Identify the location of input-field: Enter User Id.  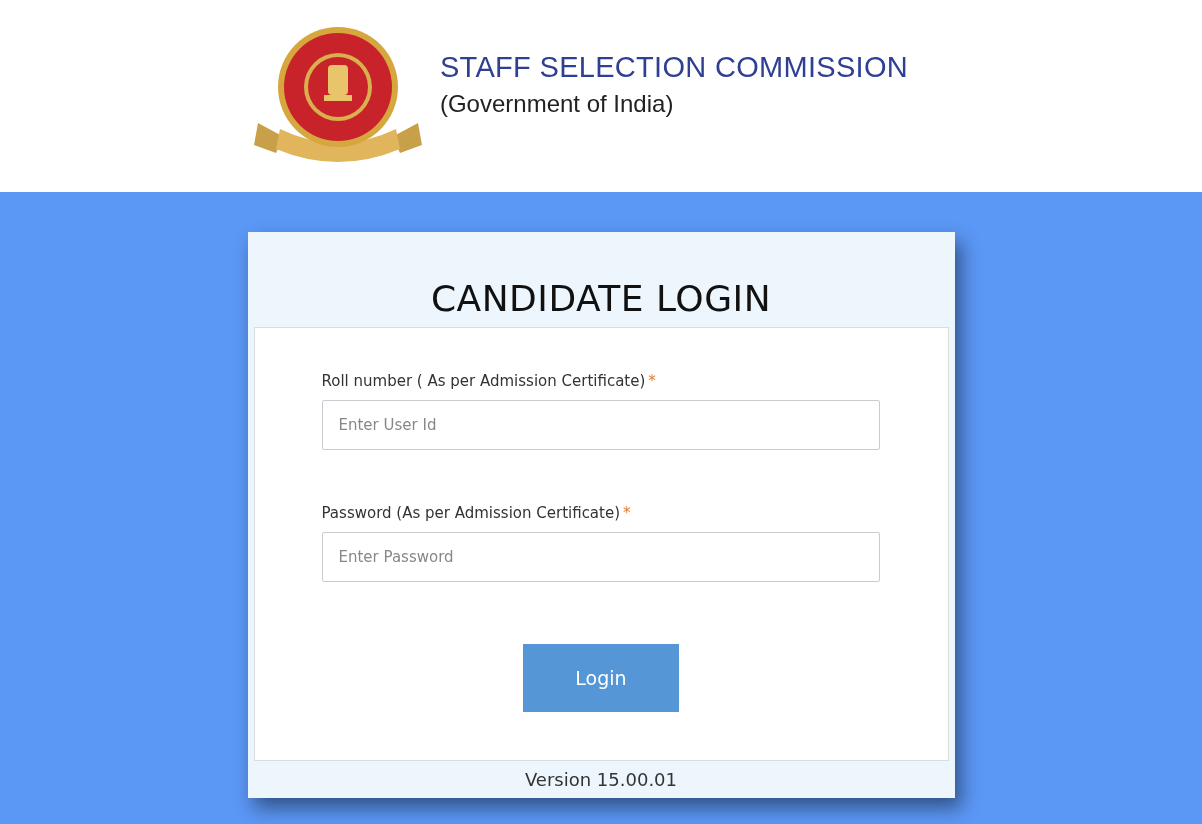
(600, 425).